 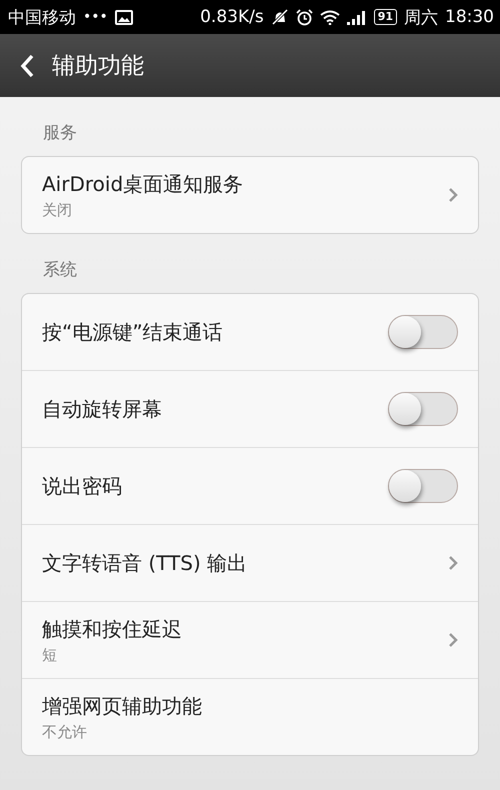 What do you see at coordinates (50, 655) in the screenshot?
I see `setting-value: 短` at bounding box center [50, 655].